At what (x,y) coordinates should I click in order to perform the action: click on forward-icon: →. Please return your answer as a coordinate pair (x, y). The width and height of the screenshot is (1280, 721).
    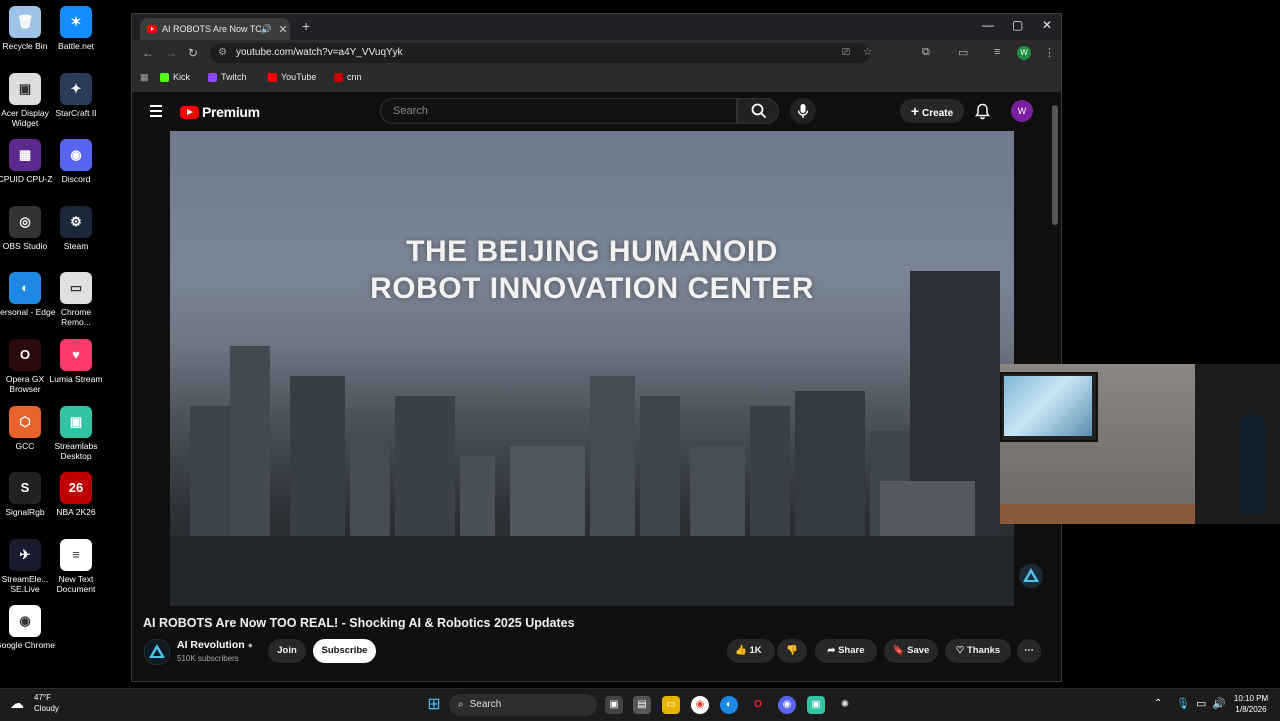
    Looking at the image, I should click on (171, 53).